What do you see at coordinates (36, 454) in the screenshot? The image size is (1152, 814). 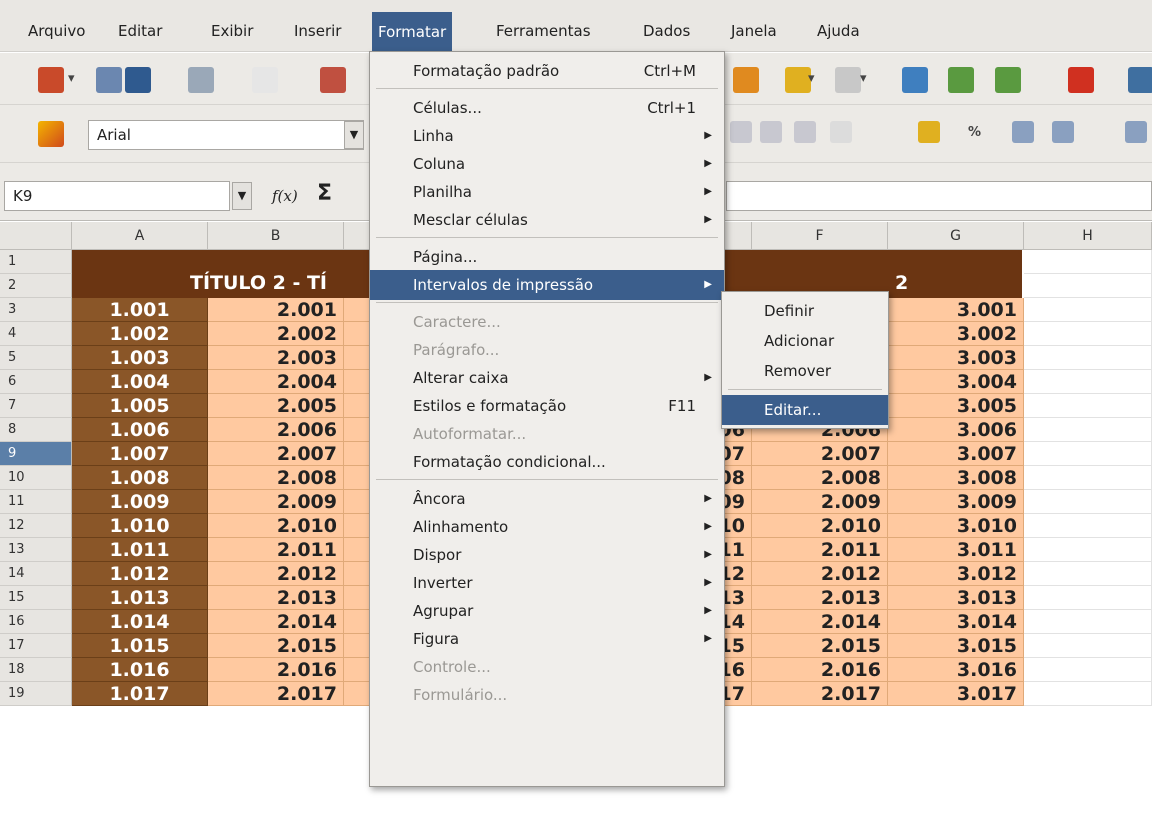 I see `row-header-9: 9` at bounding box center [36, 454].